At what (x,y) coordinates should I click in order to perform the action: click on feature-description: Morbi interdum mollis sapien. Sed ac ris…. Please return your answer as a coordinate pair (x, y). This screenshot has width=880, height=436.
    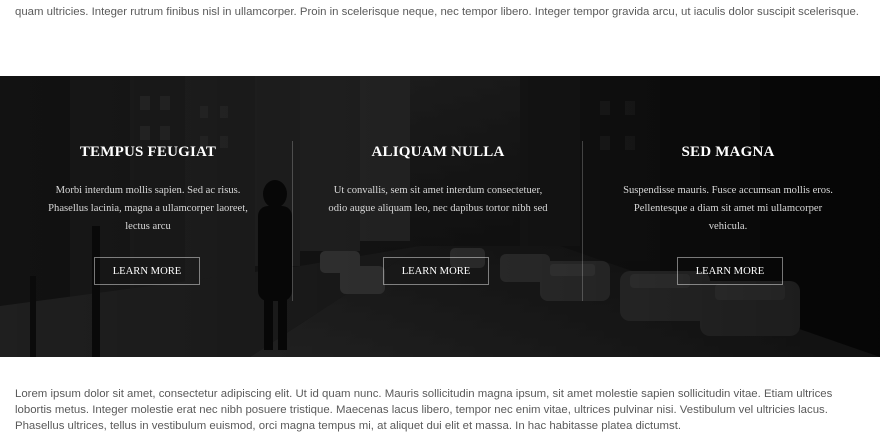
    Looking at the image, I should click on (148, 208).